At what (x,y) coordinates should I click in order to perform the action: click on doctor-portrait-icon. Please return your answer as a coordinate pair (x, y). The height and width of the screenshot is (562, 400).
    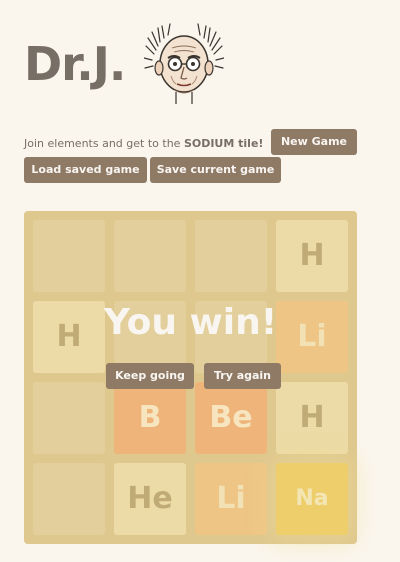
    Looking at the image, I should click on (184, 63).